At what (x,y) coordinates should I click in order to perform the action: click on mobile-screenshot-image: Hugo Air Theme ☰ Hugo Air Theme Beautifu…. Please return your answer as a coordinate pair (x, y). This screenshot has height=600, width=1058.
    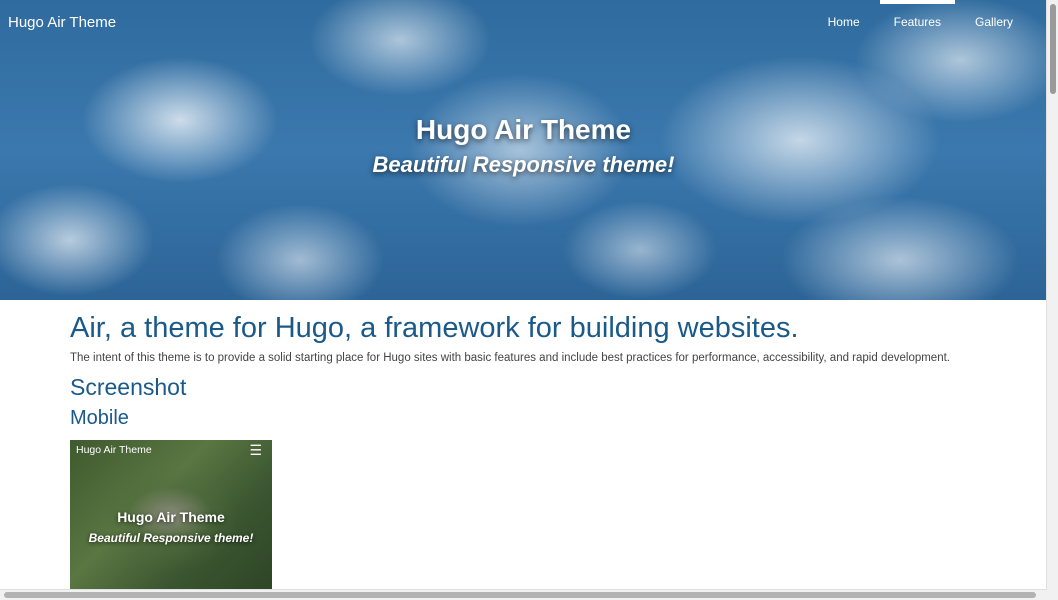
    Looking at the image, I should click on (171, 515).